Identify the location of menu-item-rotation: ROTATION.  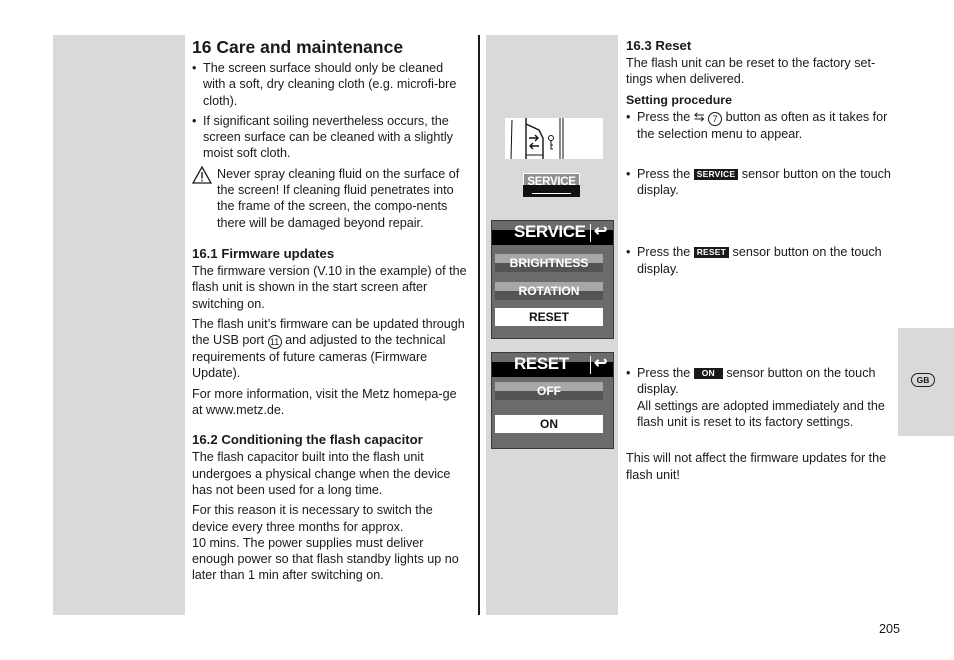
(549, 291).